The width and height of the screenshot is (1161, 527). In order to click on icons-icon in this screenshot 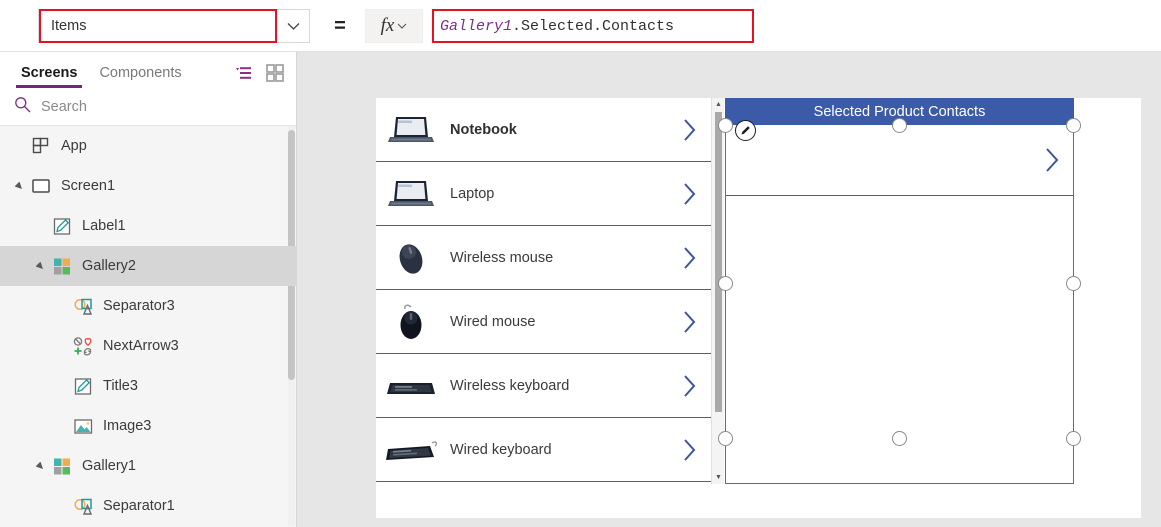, I will do `click(83, 346)`.